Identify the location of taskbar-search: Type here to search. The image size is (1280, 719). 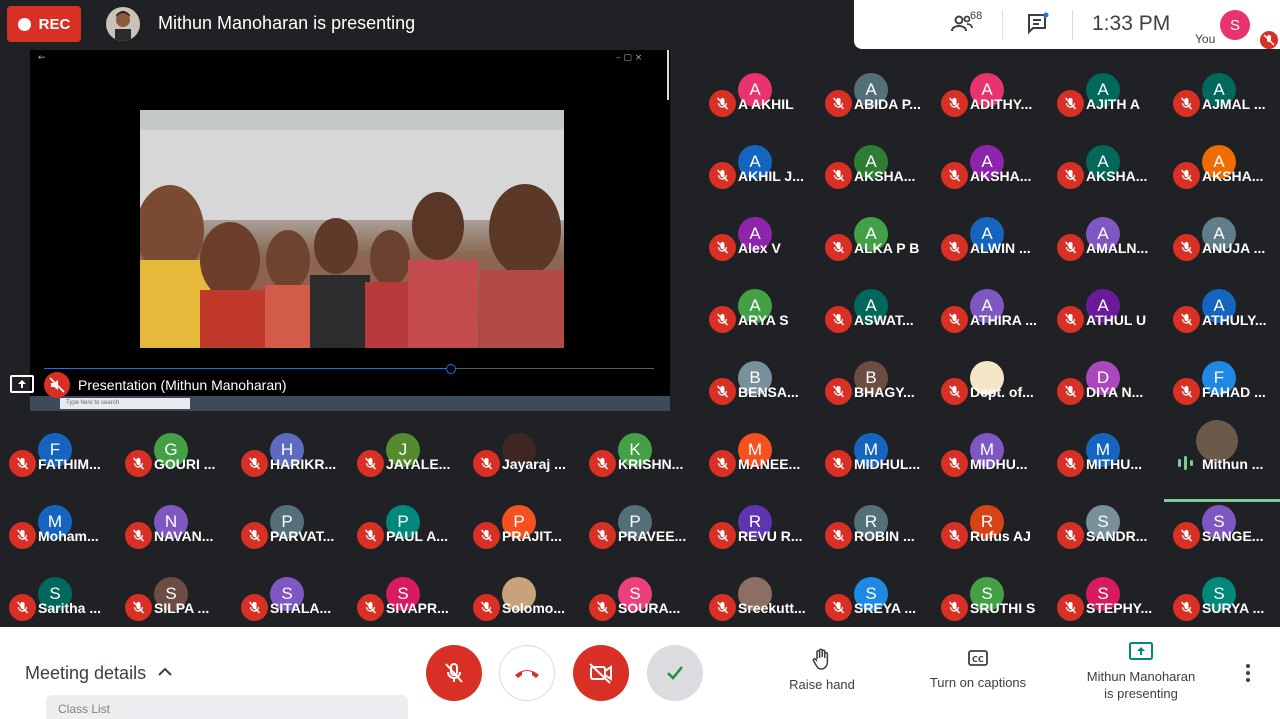
(125, 403).